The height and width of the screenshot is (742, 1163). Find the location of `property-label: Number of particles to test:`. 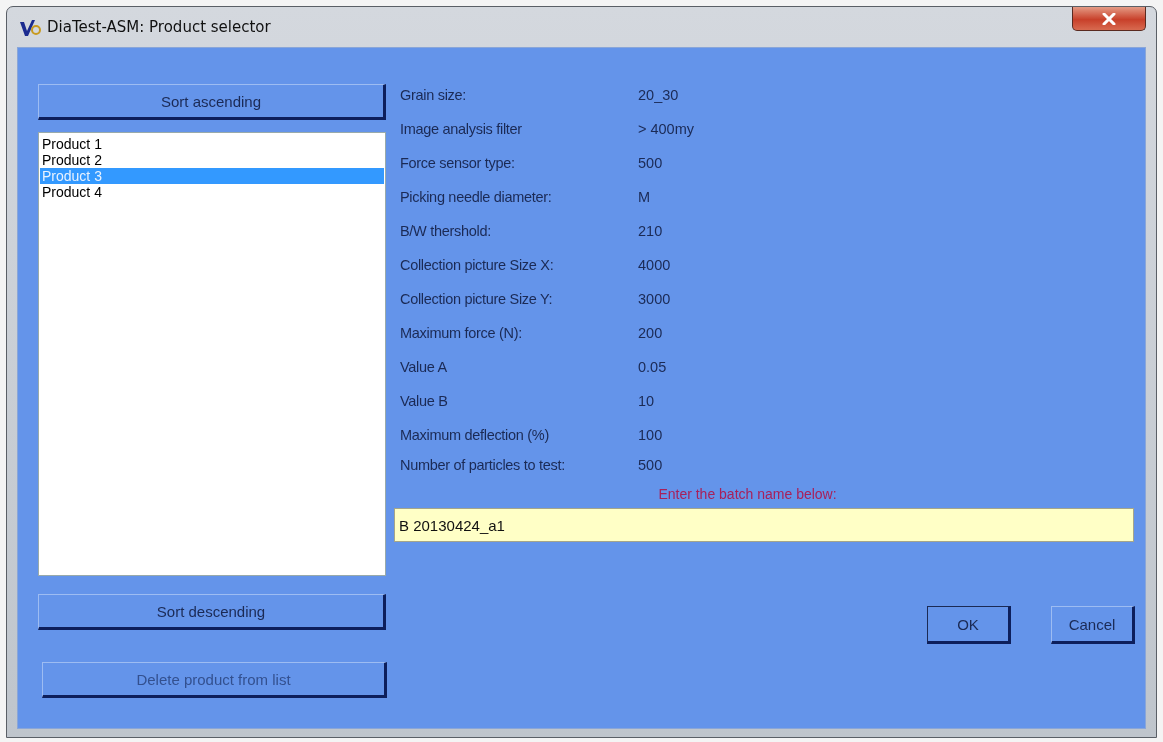

property-label: Number of particles to test: is located at coordinates (483, 465).